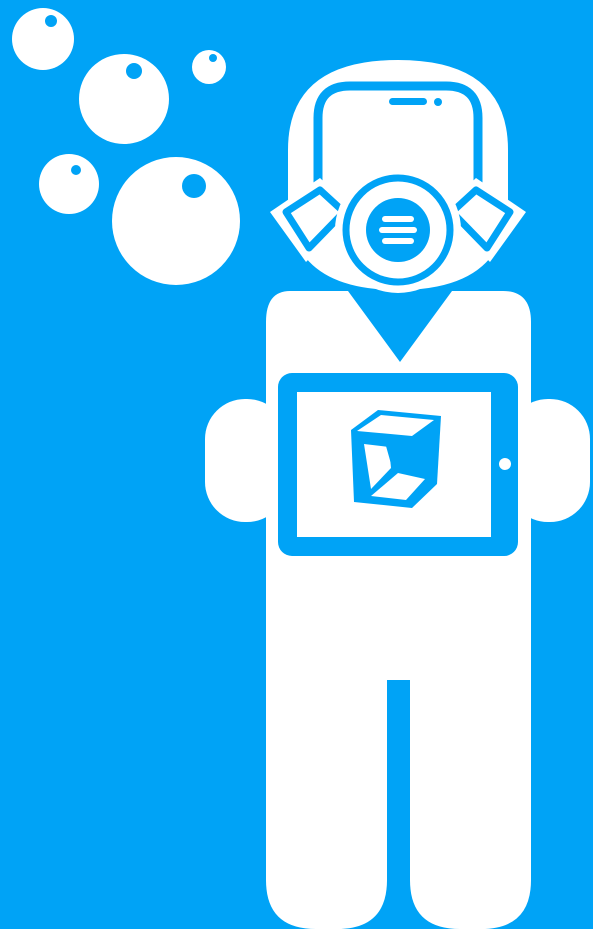  What do you see at coordinates (549, 460) in the screenshot?
I see `right-arm` at bounding box center [549, 460].